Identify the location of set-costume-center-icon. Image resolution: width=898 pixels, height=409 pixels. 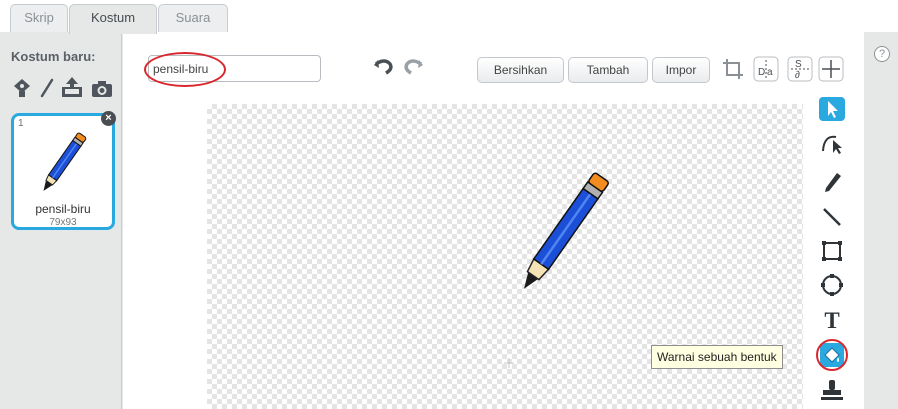
(831, 69).